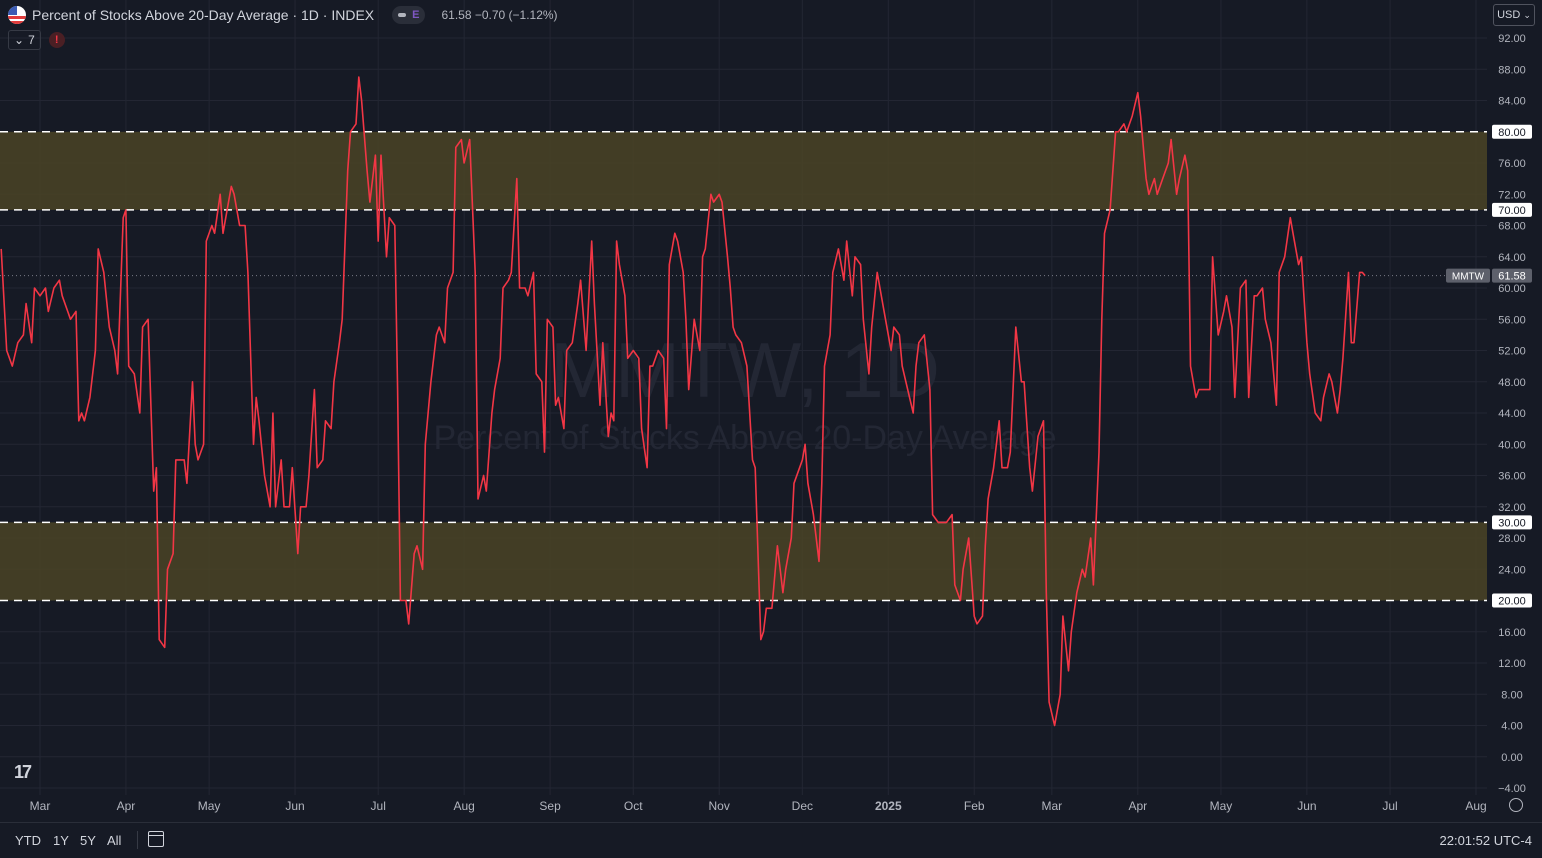  Describe the element at coordinates (1512, 102) in the screenshot. I see `y-tick-label: 84.00` at that location.